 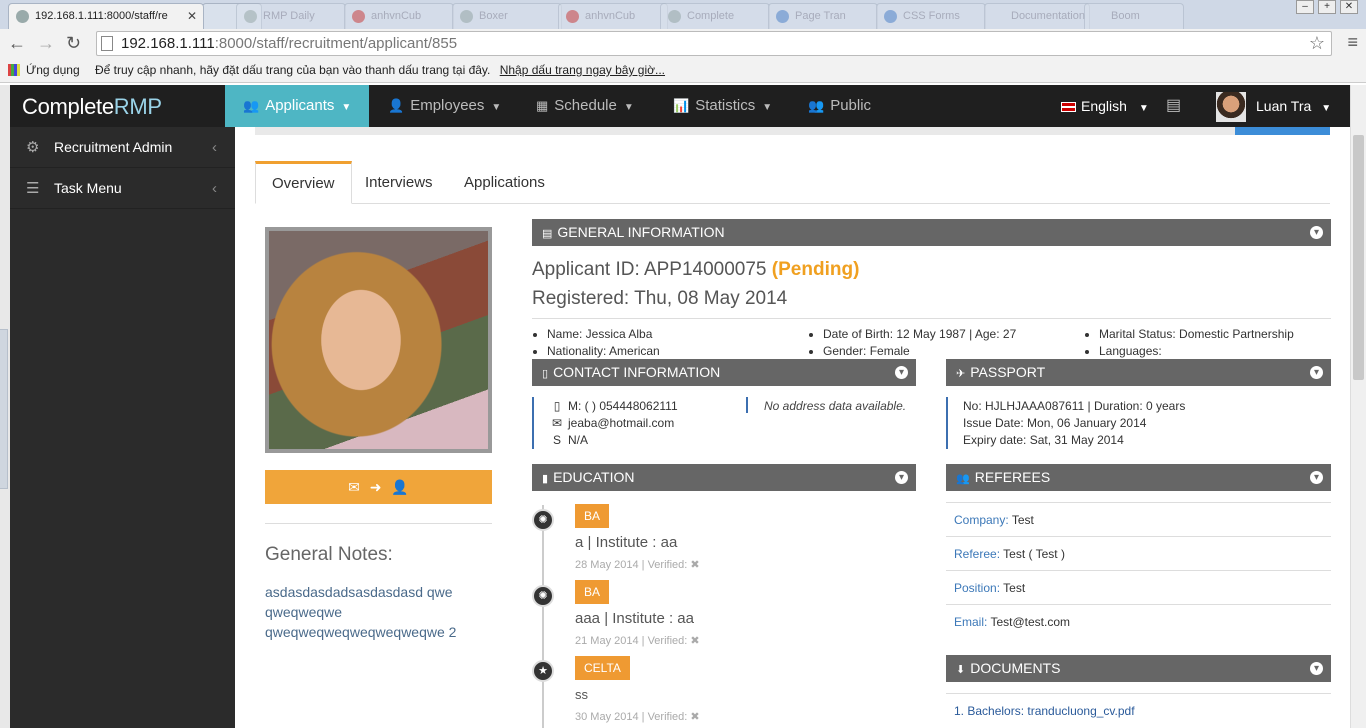 I want to click on left-edge, so click(x=5, y=406).